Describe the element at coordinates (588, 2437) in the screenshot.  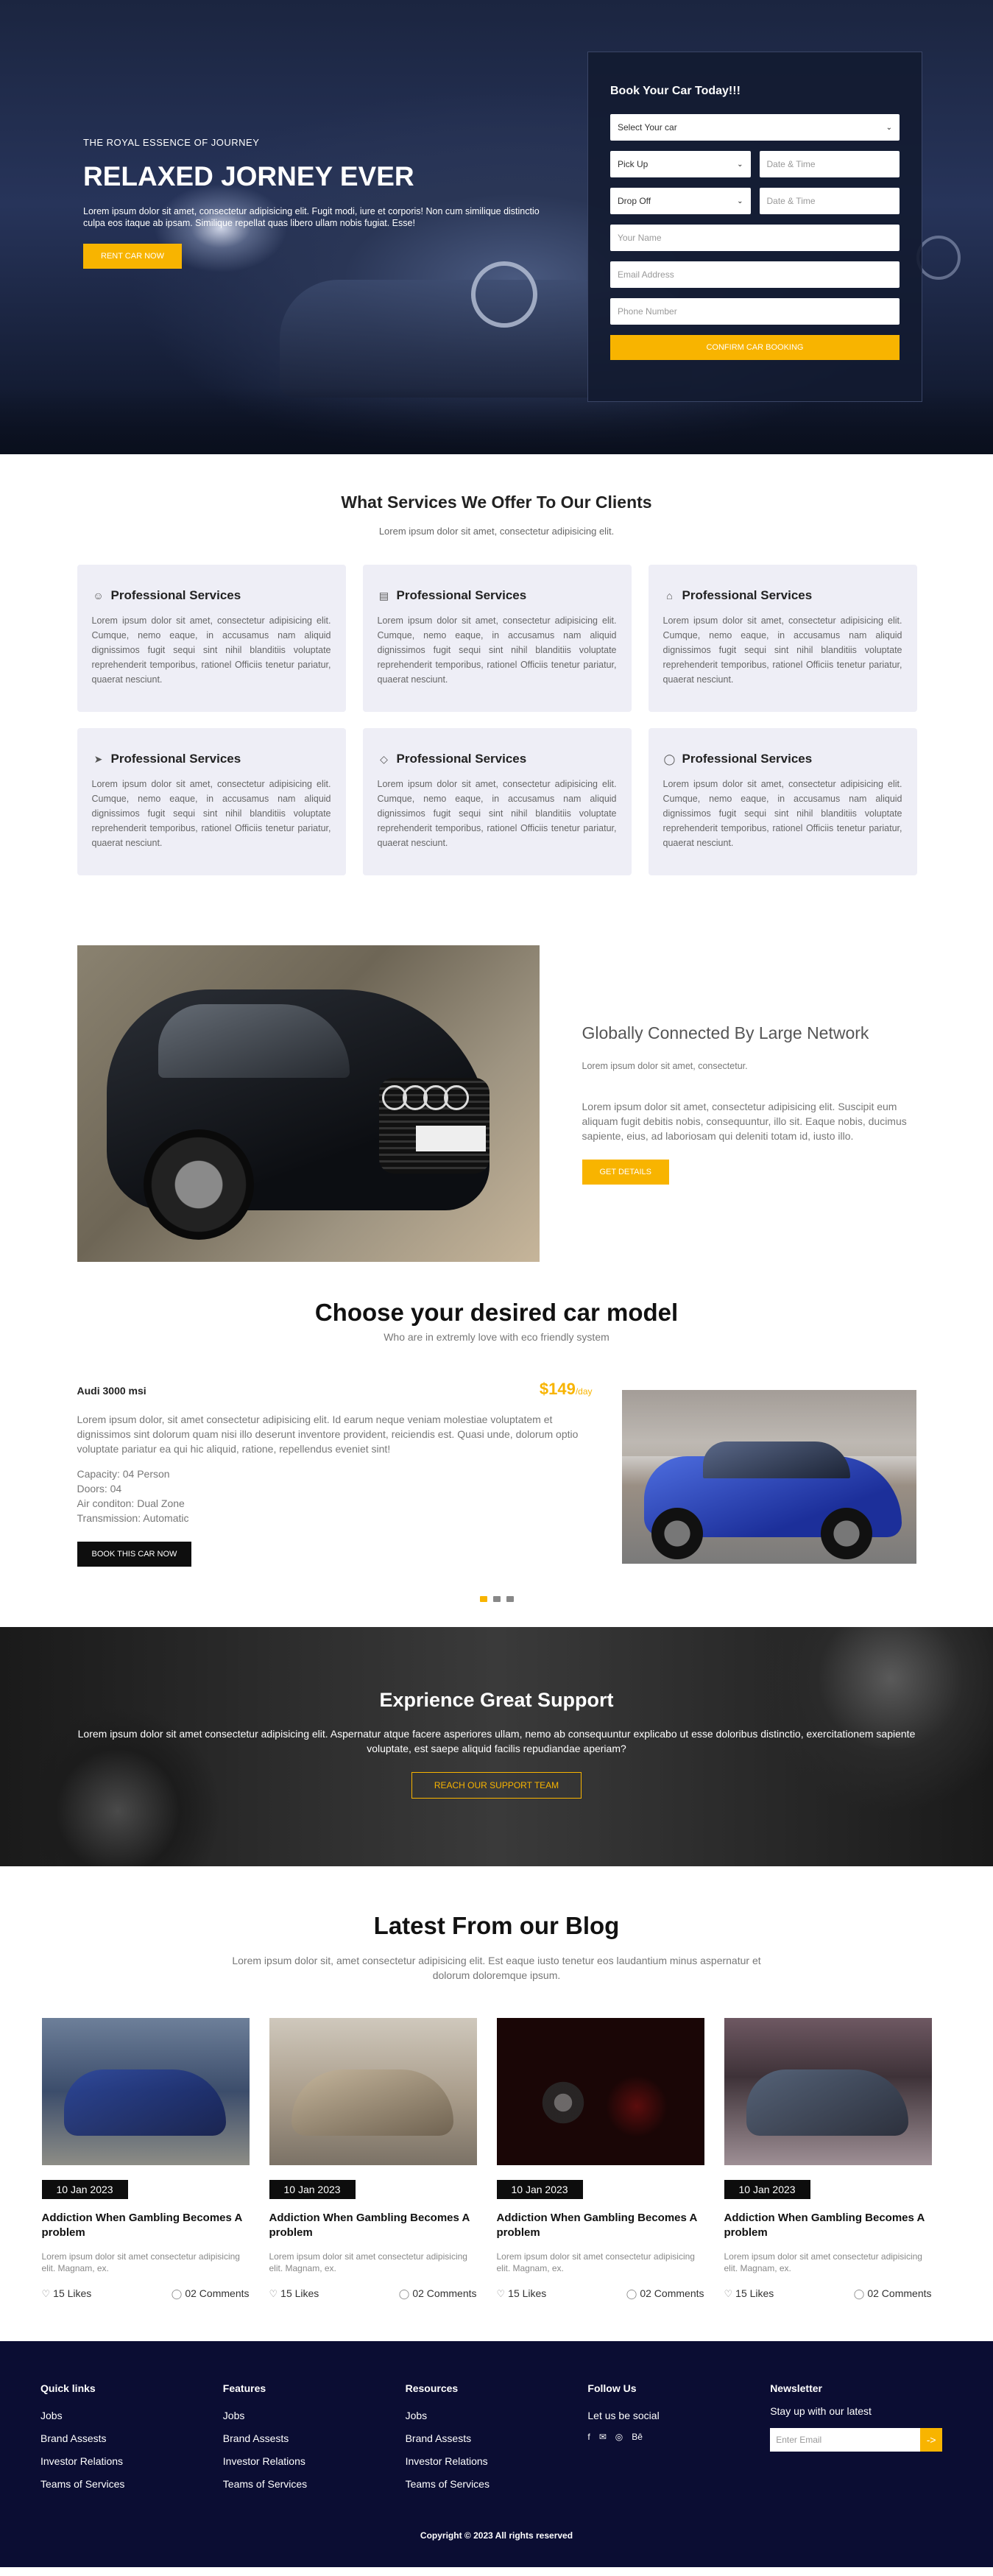
I see `facebook-icon: f` at that location.